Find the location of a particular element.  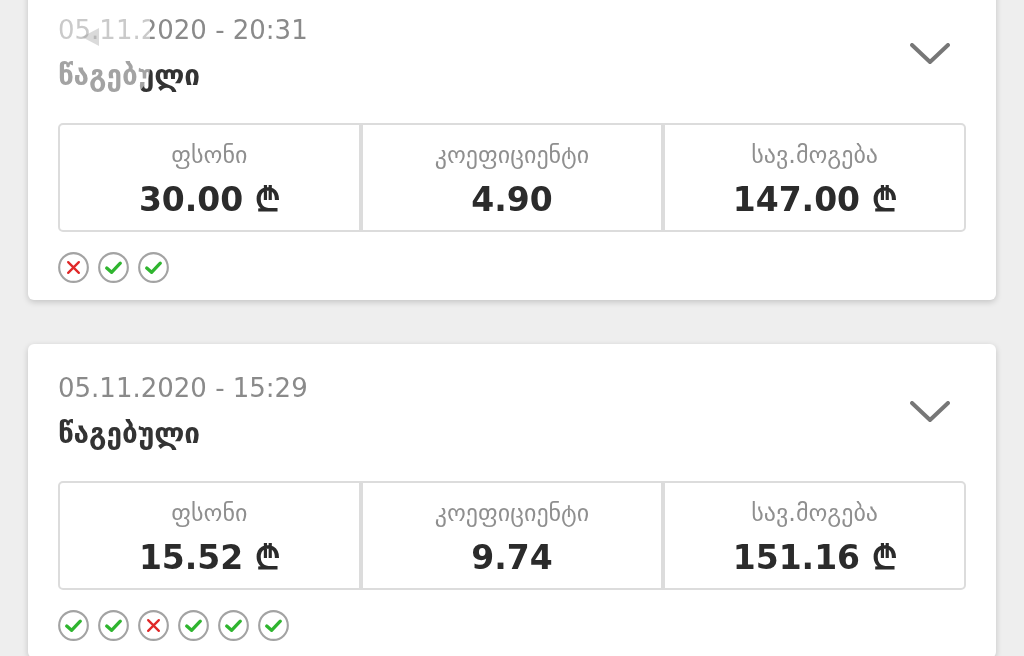

stat-value: 9.74 is located at coordinates (512, 558).